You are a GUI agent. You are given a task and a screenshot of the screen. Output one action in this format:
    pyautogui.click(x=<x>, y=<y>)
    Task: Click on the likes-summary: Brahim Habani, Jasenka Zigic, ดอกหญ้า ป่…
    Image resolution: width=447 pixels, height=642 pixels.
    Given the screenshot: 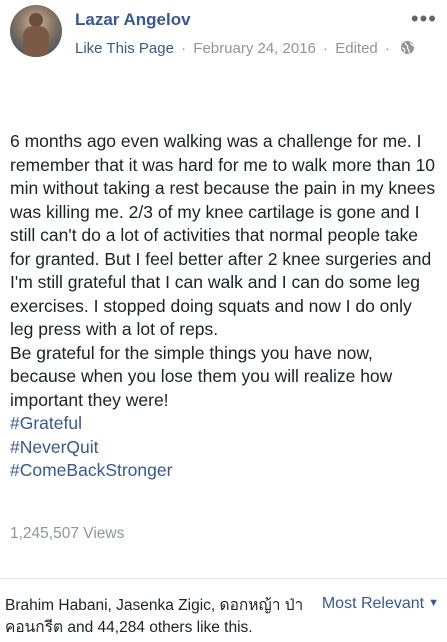 What is the action you would take?
    pyautogui.click(x=155, y=617)
    